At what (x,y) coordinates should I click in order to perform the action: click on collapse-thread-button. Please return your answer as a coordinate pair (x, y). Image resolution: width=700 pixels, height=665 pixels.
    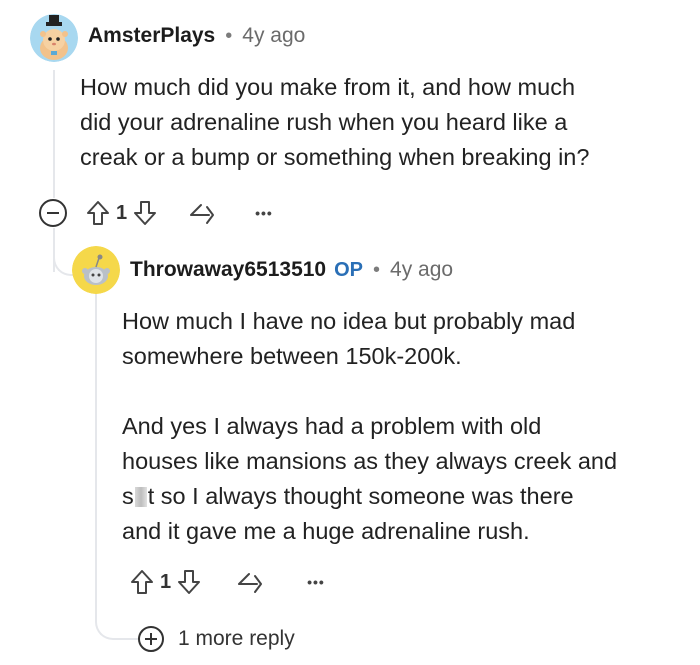
    Looking at the image, I should click on (53, 213).